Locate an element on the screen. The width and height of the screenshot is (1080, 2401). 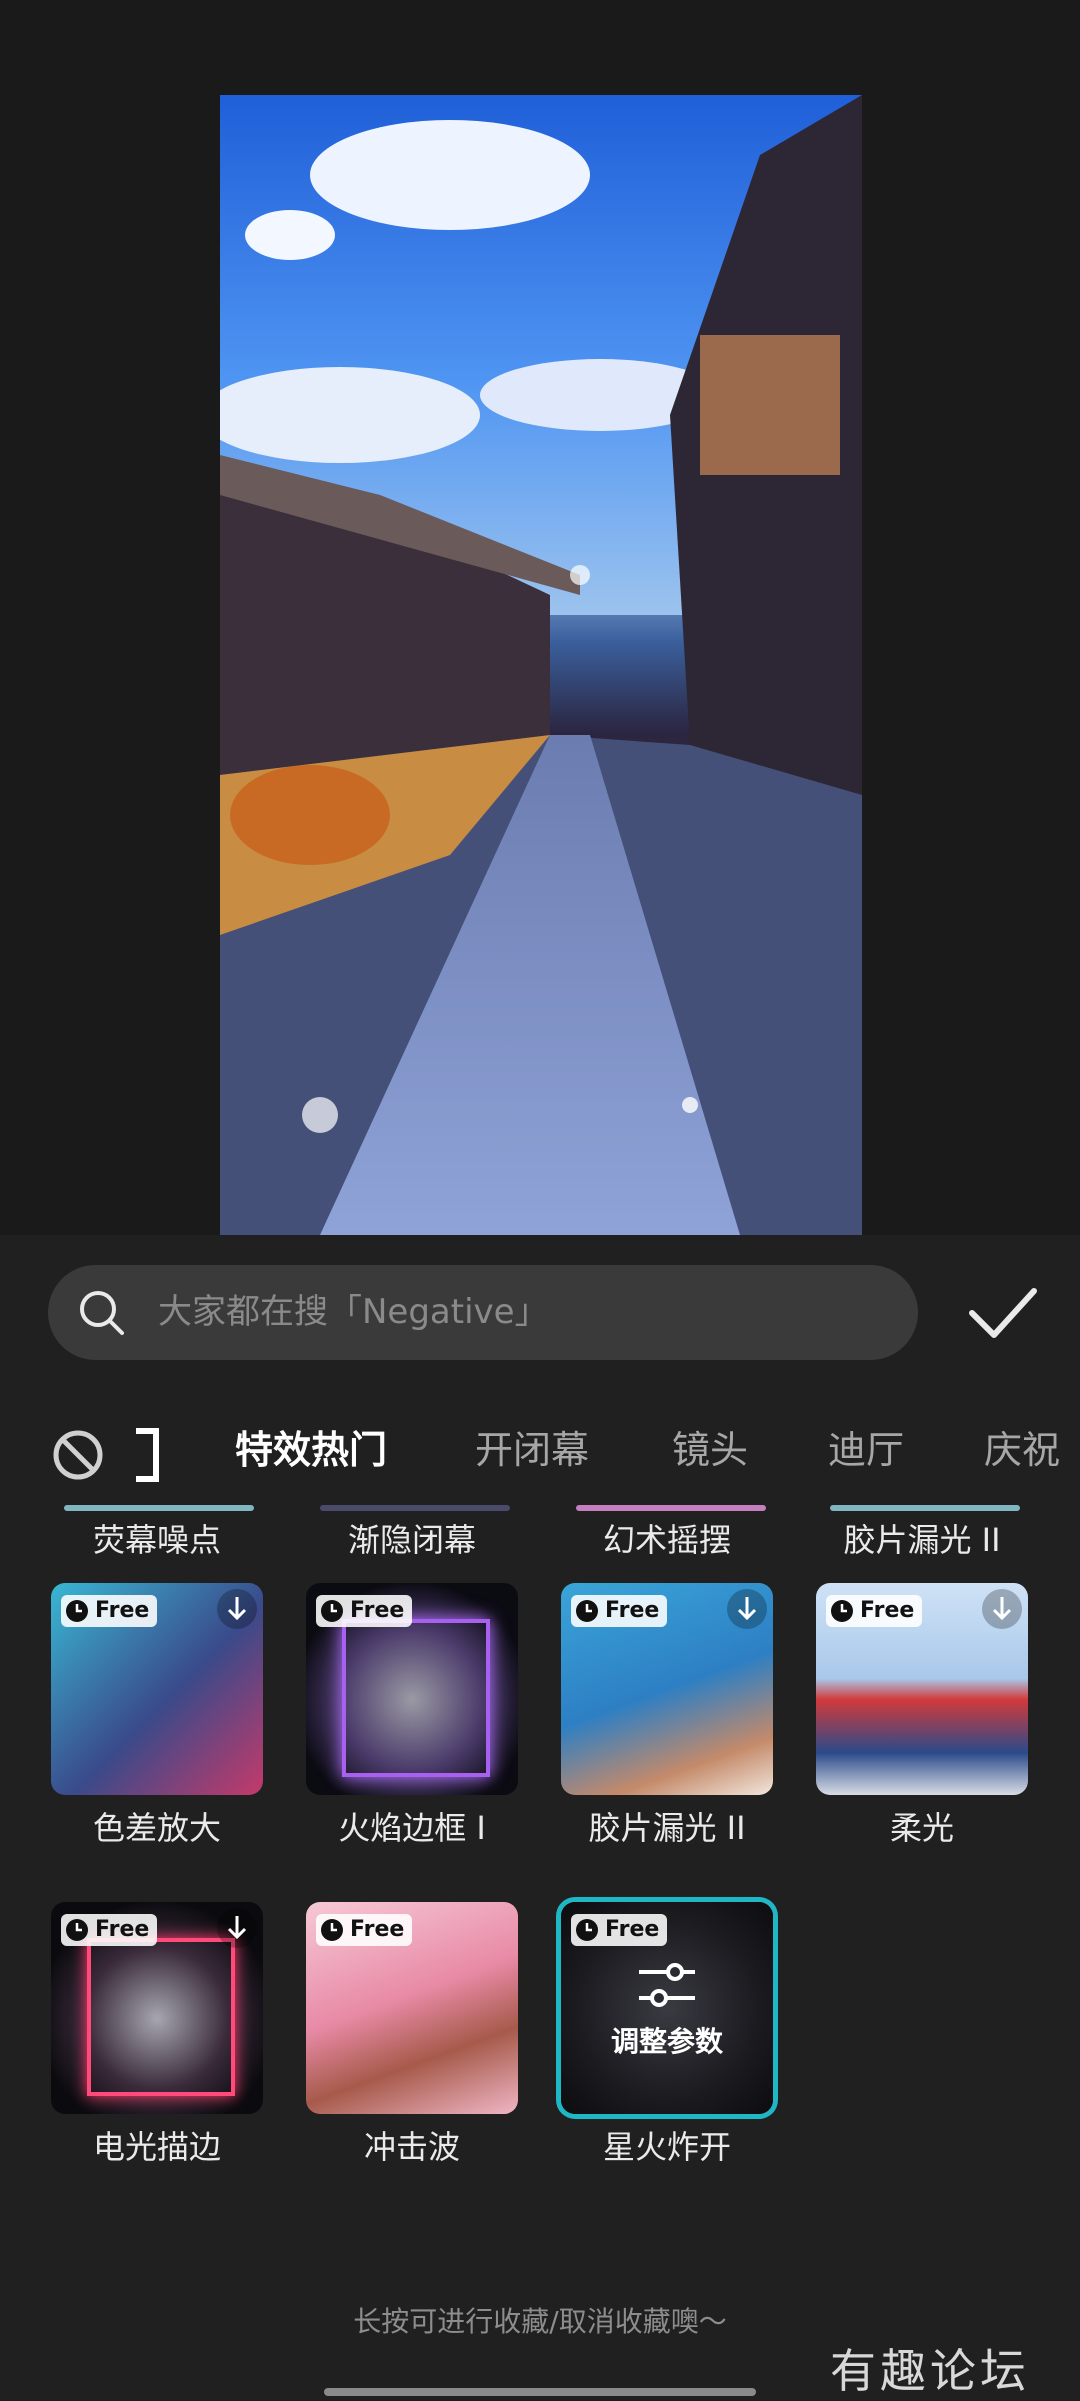
category-tabs: 特效热门 开闭幕 镜头 迪厅 庆祝 is located at coordinates (540, 1450).